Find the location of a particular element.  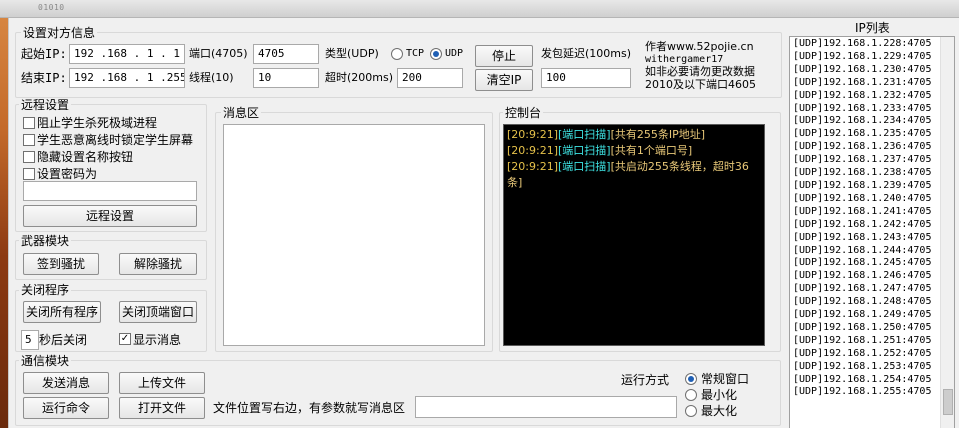

file-path-input is located at coordinates (546, 407).